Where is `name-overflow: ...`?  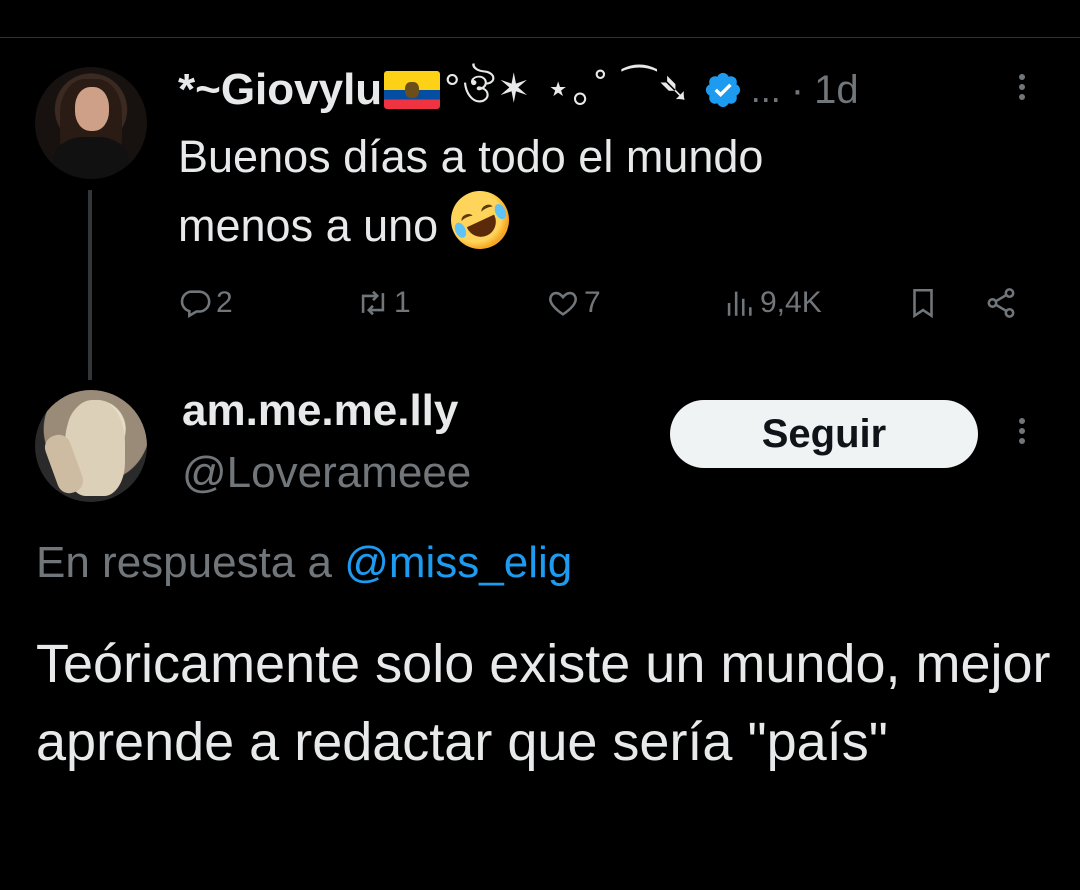
name-overflow: ... is located at coordinates (765, 89).